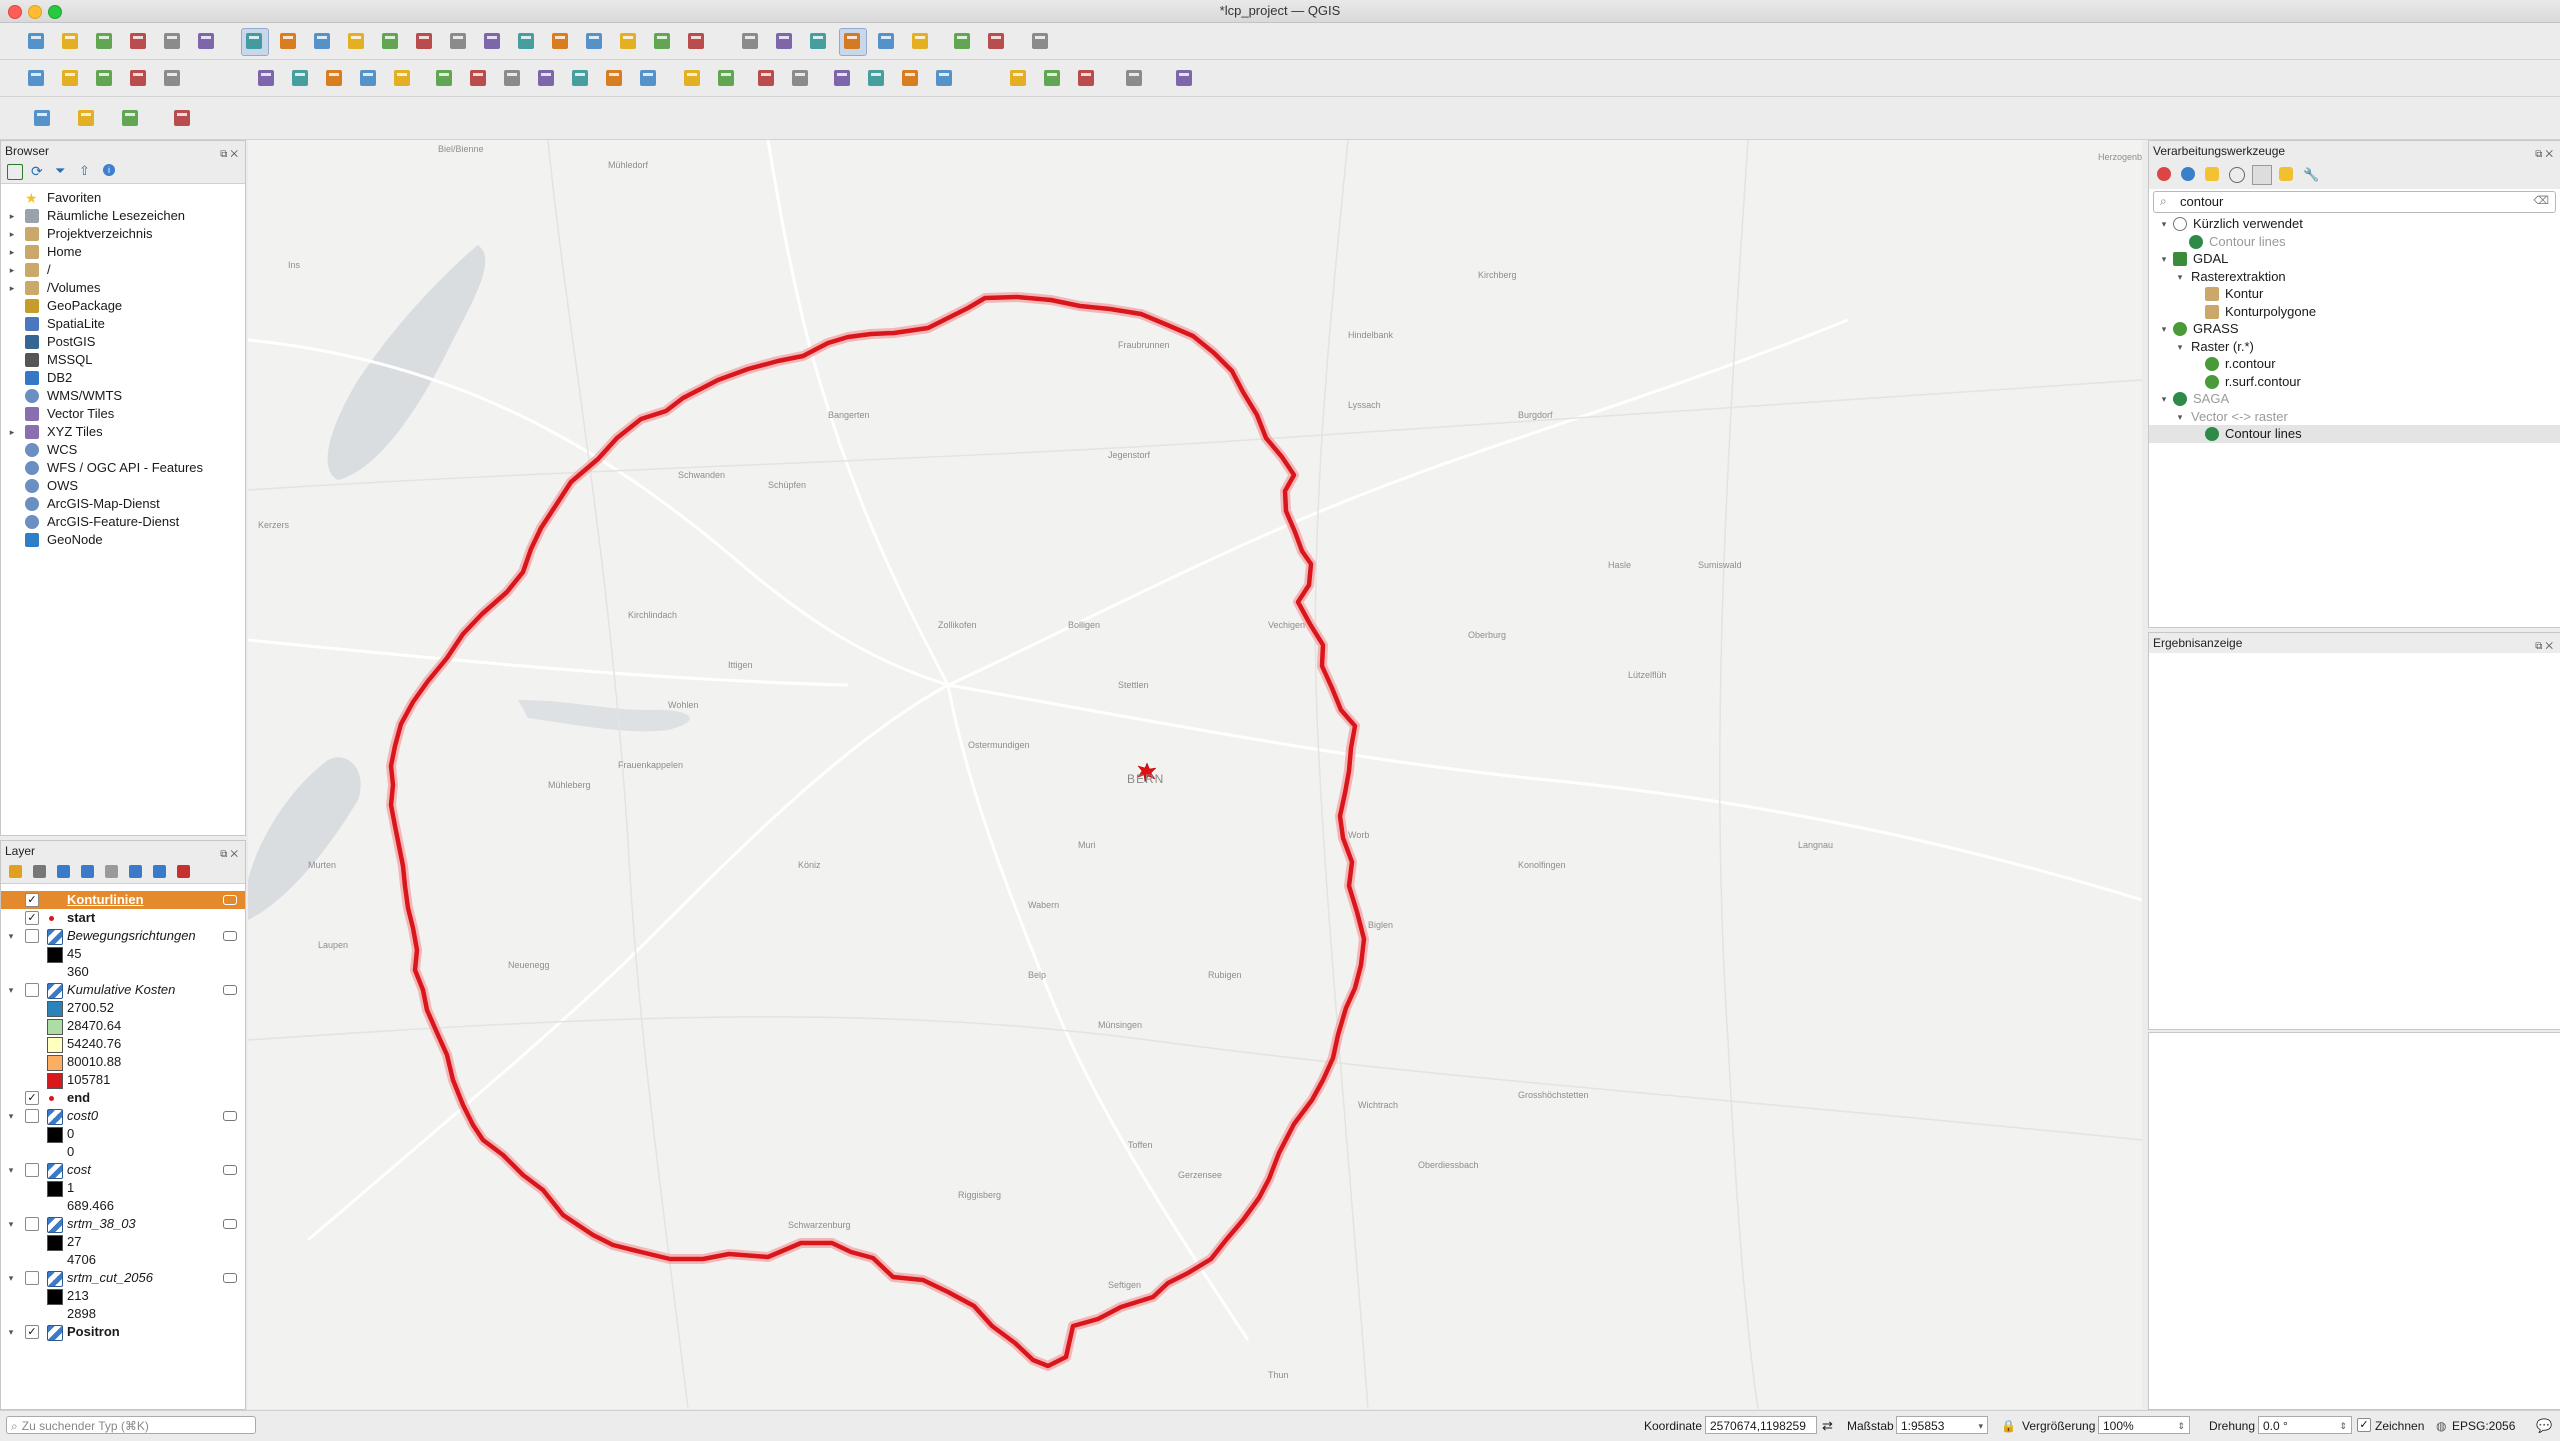  Describe the element at coordinates (36, 41) in the screenshot. I see `new-project-icon` at that location.